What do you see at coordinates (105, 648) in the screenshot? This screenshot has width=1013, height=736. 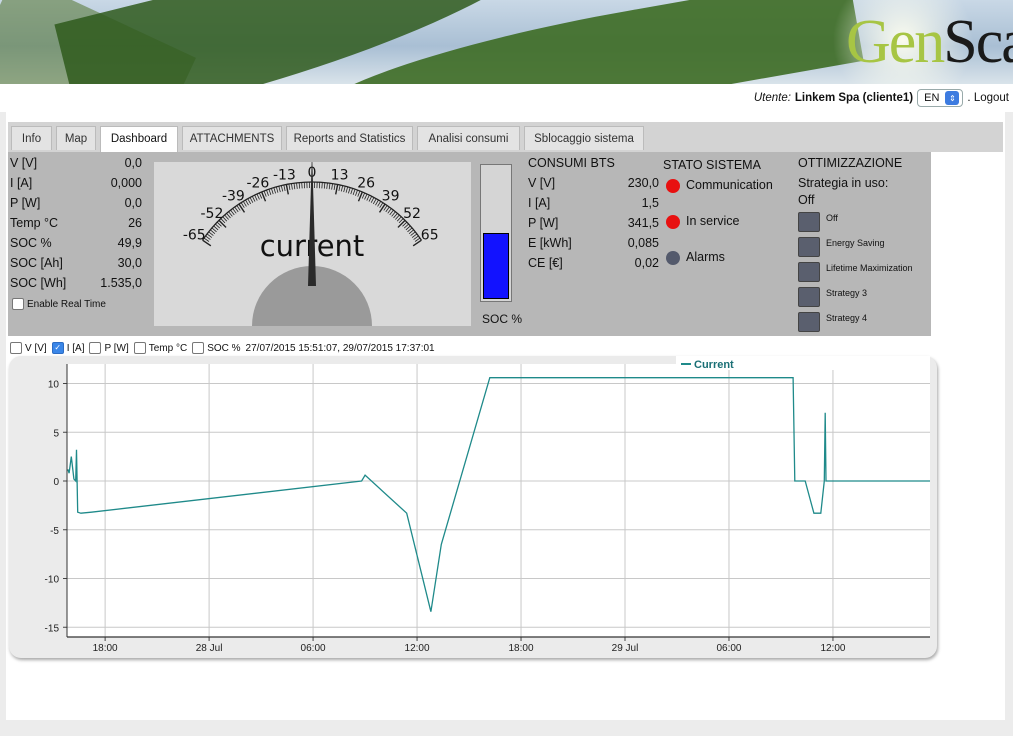 I see `x-tick-label: 18:00` at bounding box center [105, 648].